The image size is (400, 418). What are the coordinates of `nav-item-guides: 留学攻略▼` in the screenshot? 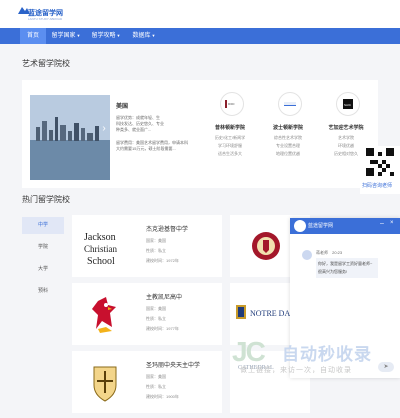 It's located at (106, 36).